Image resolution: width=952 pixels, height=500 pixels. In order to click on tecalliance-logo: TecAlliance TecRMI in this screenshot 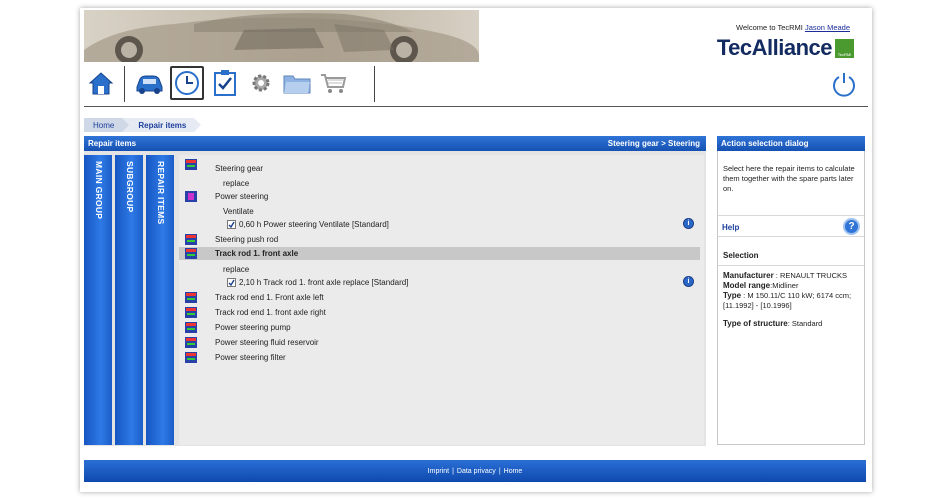, I will do `click(785, 48)`.